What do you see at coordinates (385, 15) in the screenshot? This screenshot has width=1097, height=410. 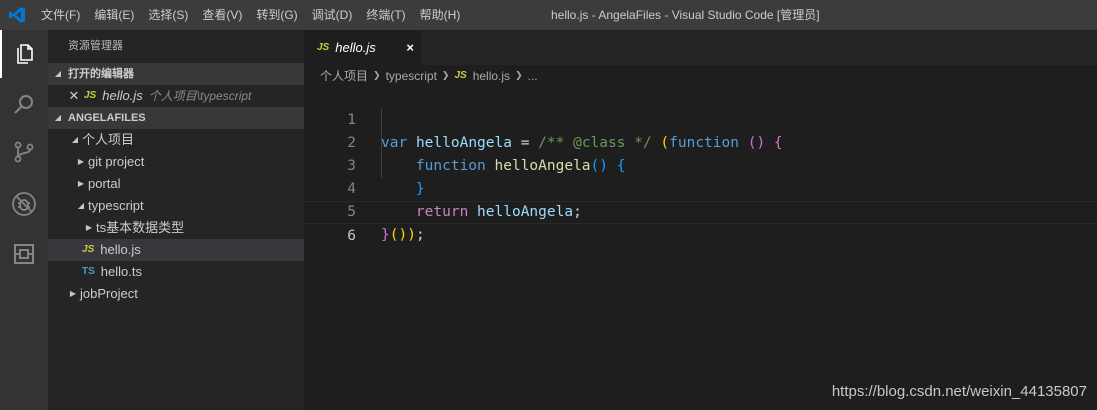 I see `menu-terminal: 终端(T)` at bounding box center [385, 15].